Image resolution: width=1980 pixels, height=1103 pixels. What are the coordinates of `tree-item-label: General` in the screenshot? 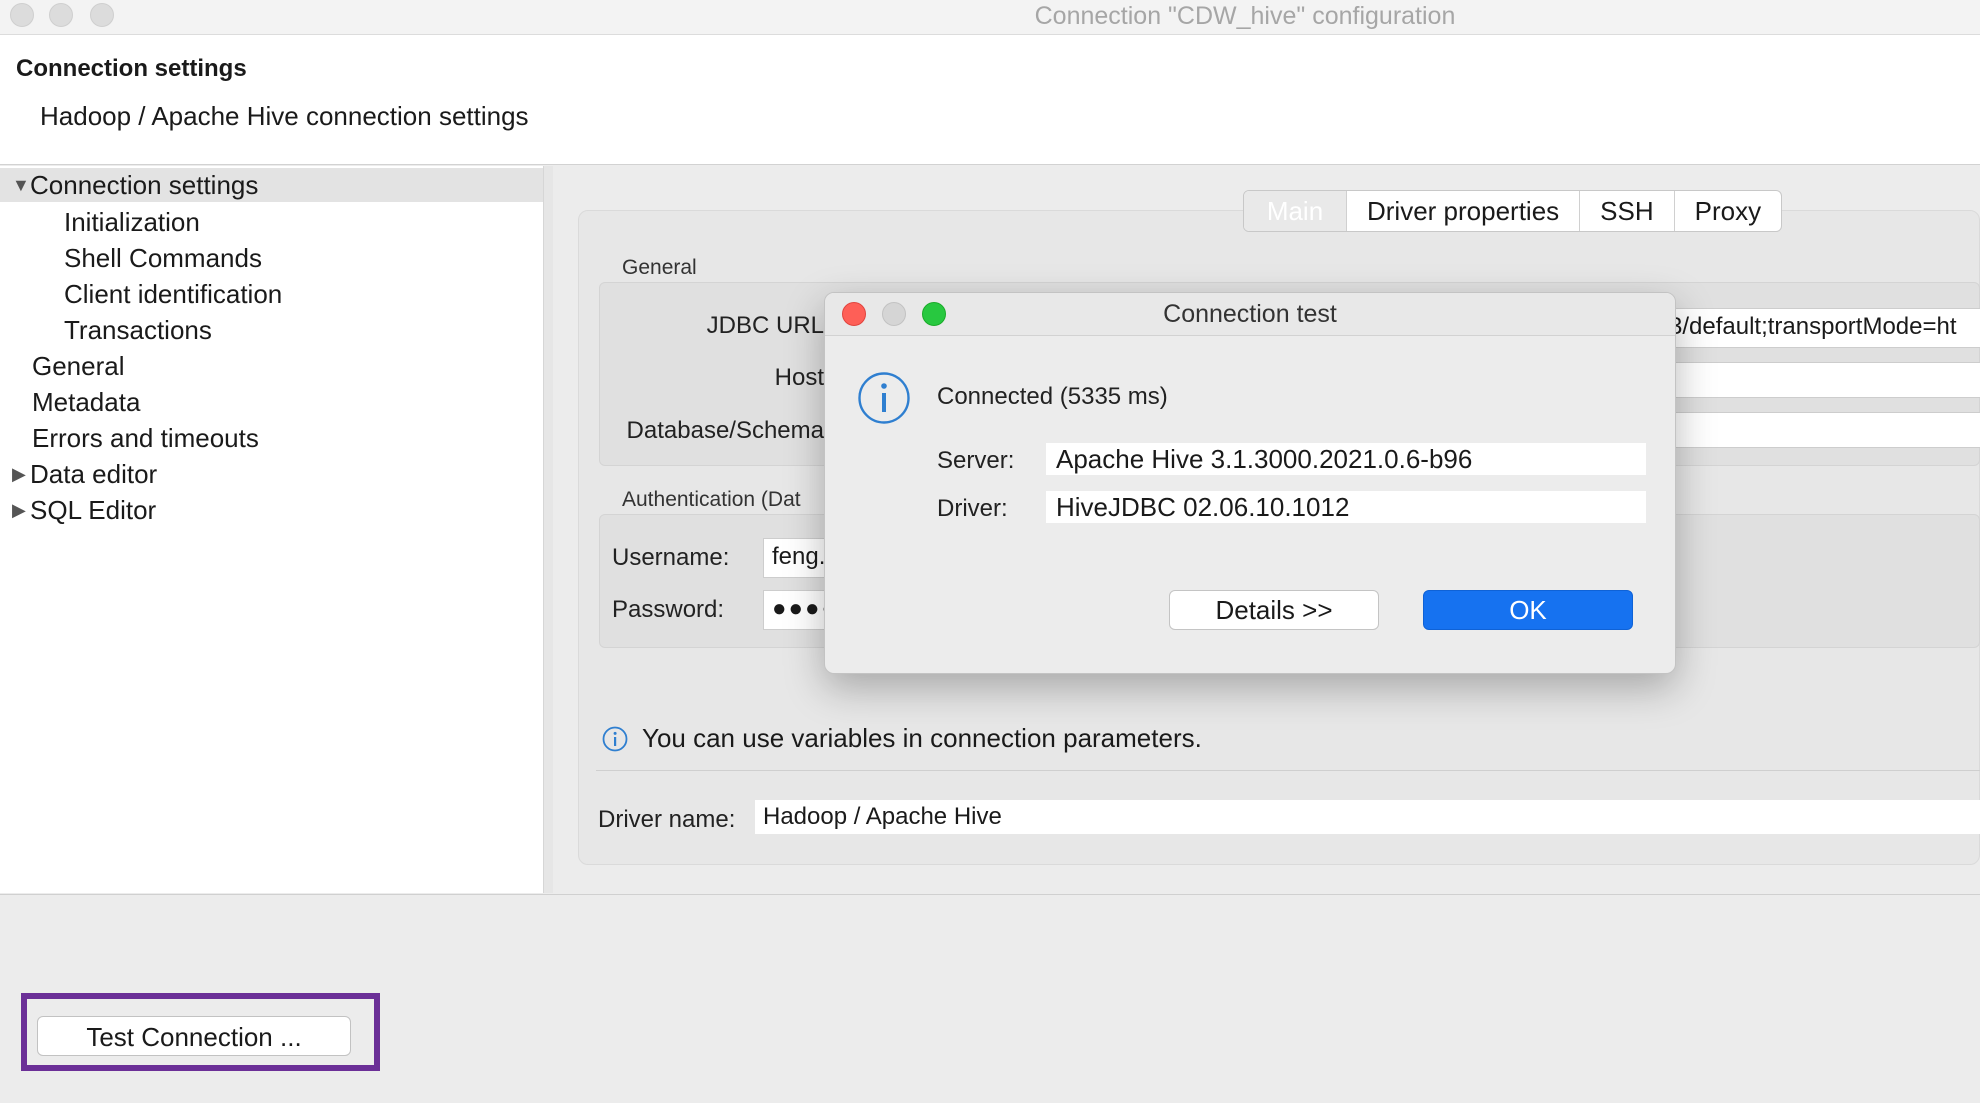 It's located at (78, 366).